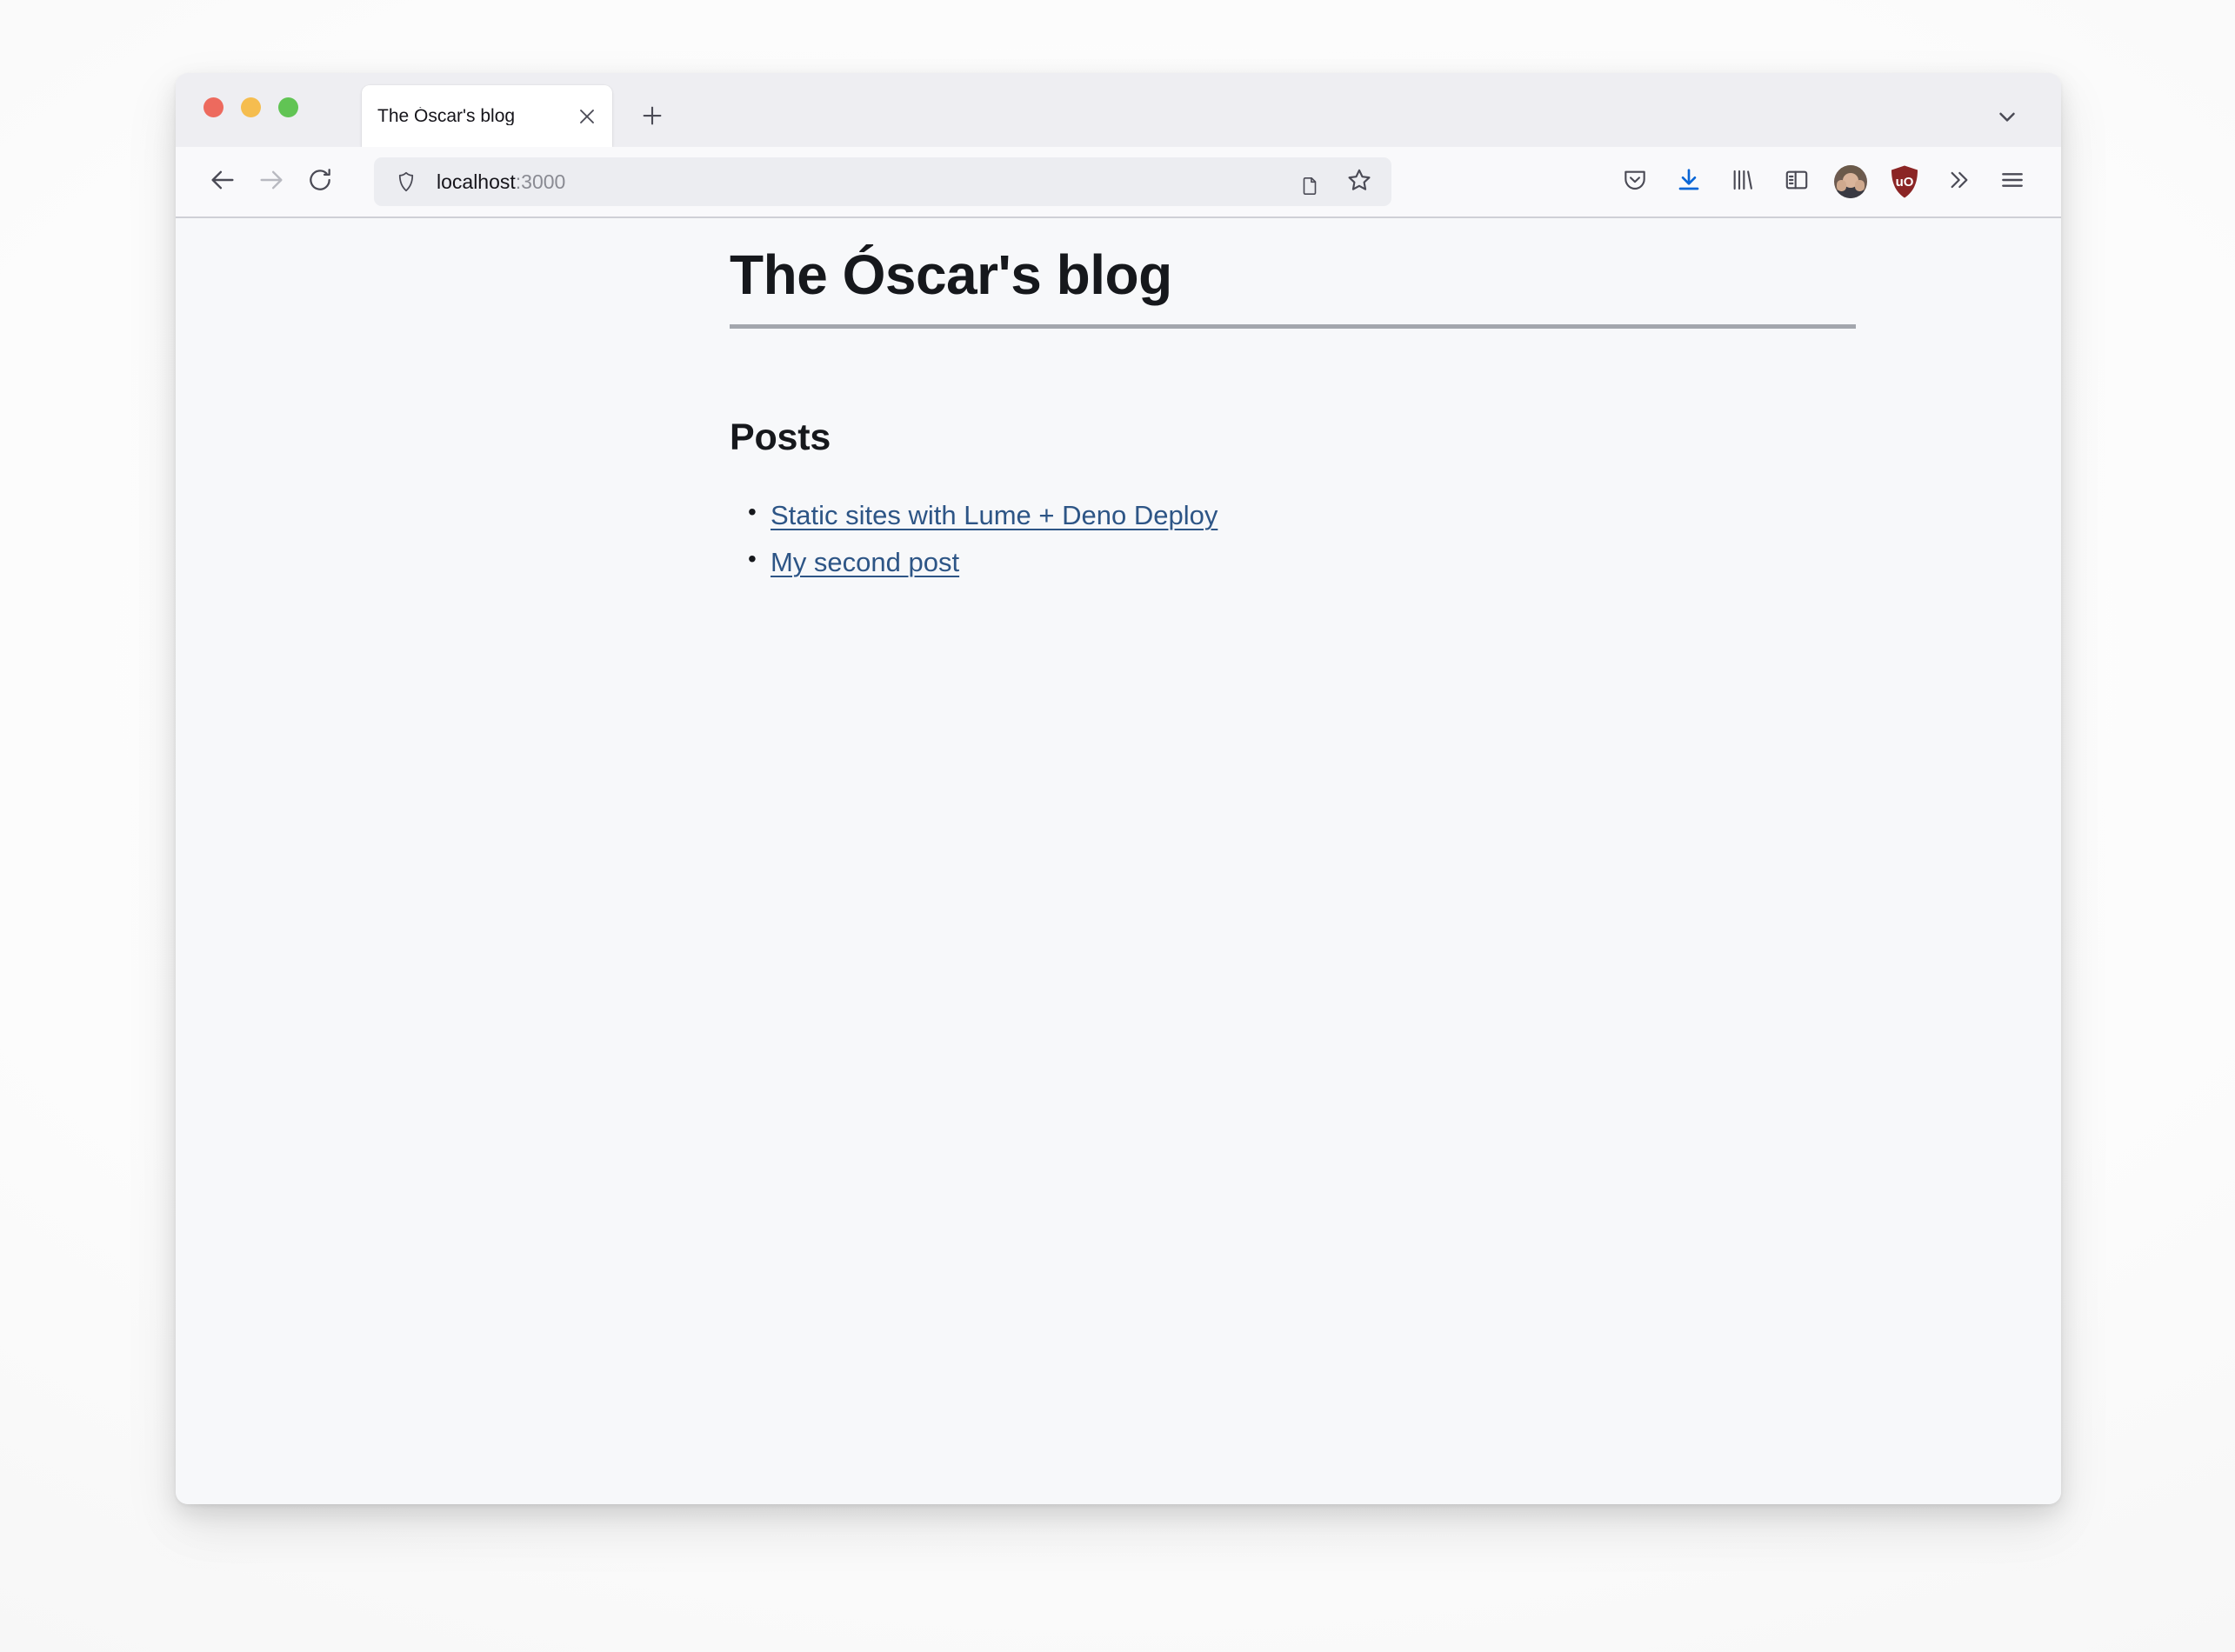 The image size is (2235, 1652). Describe the element at coordinates (951, 274) in the screenshot. I see `page-title: The Óscar's blog` at that location.